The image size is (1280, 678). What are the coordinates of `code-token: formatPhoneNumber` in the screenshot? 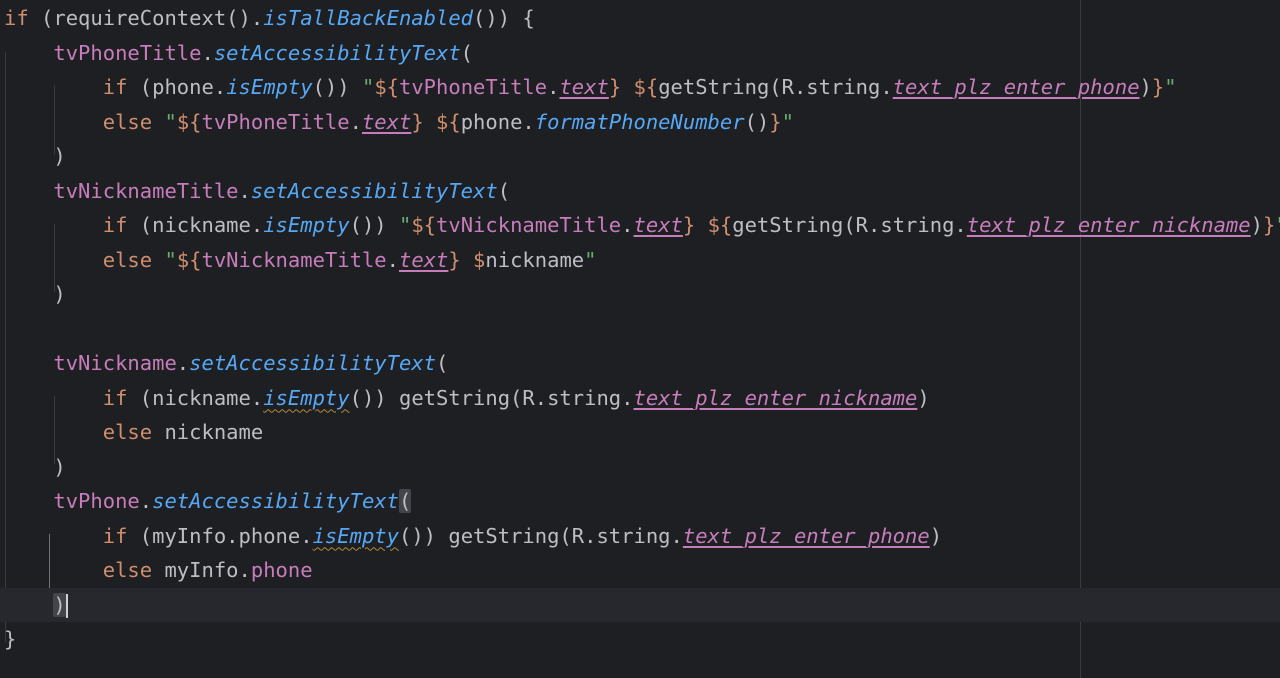 It's located at (639, 121).